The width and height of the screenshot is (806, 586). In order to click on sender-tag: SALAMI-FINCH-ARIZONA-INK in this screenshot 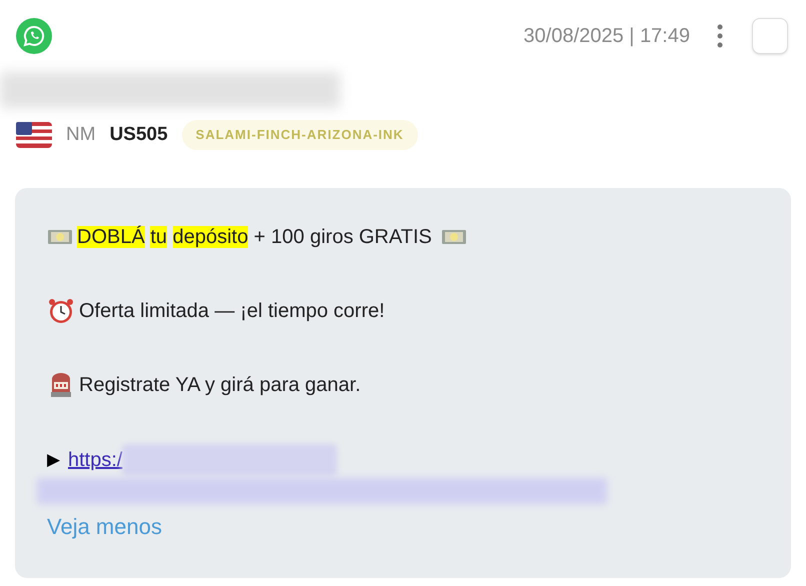, I will do `click(300, 135)`.